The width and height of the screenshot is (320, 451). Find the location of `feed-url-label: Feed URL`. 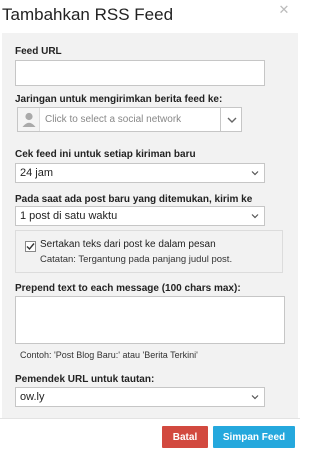

feed-url-label: Feed URL is located at coordinates (38, 51).